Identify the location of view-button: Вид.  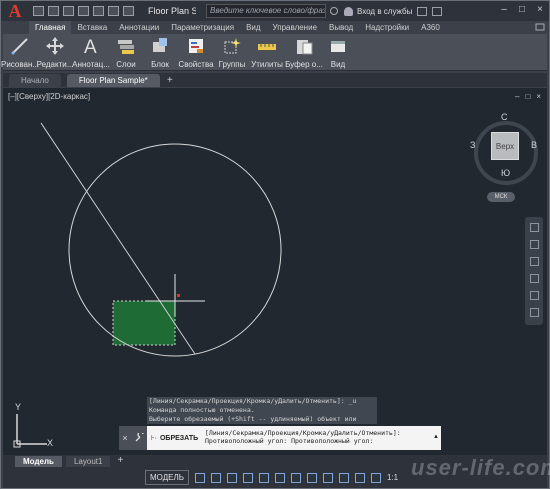
(338, 52).